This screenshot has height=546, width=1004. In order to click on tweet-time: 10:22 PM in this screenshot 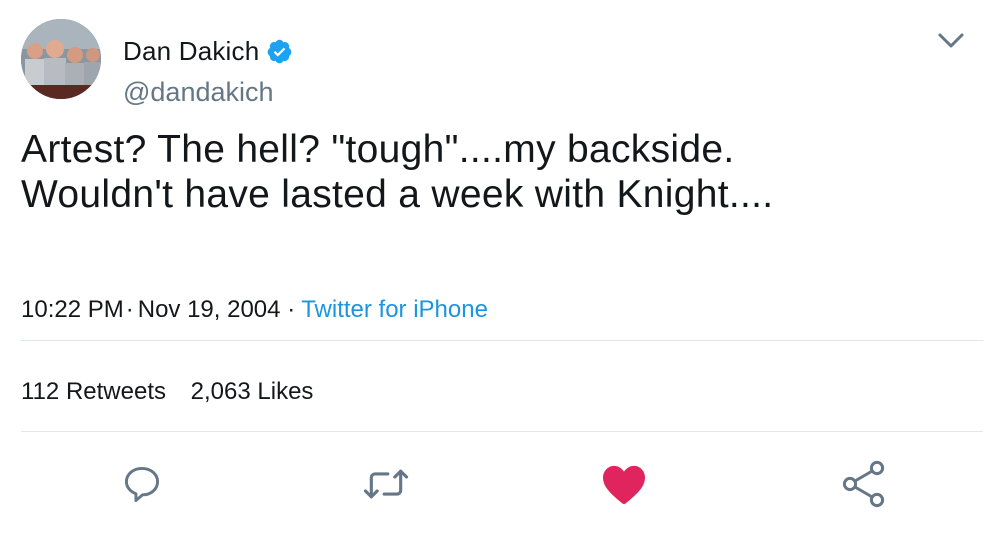, I will do `click(72, 309)`.